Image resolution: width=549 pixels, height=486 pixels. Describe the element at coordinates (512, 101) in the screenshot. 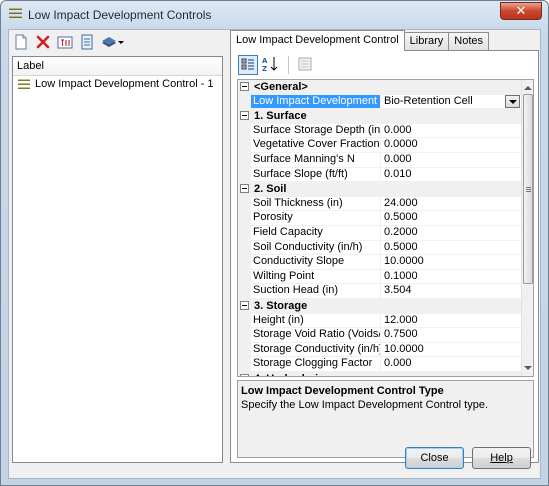

I see `dropdown-arrow-icon` at that location.